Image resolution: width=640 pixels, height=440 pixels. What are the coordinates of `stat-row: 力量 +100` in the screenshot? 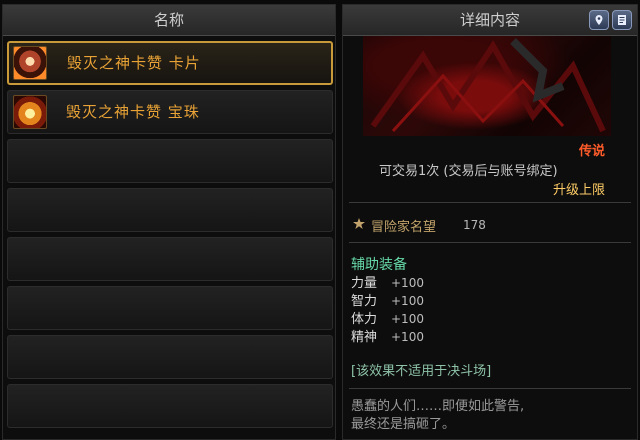 It's located at (387, 281).